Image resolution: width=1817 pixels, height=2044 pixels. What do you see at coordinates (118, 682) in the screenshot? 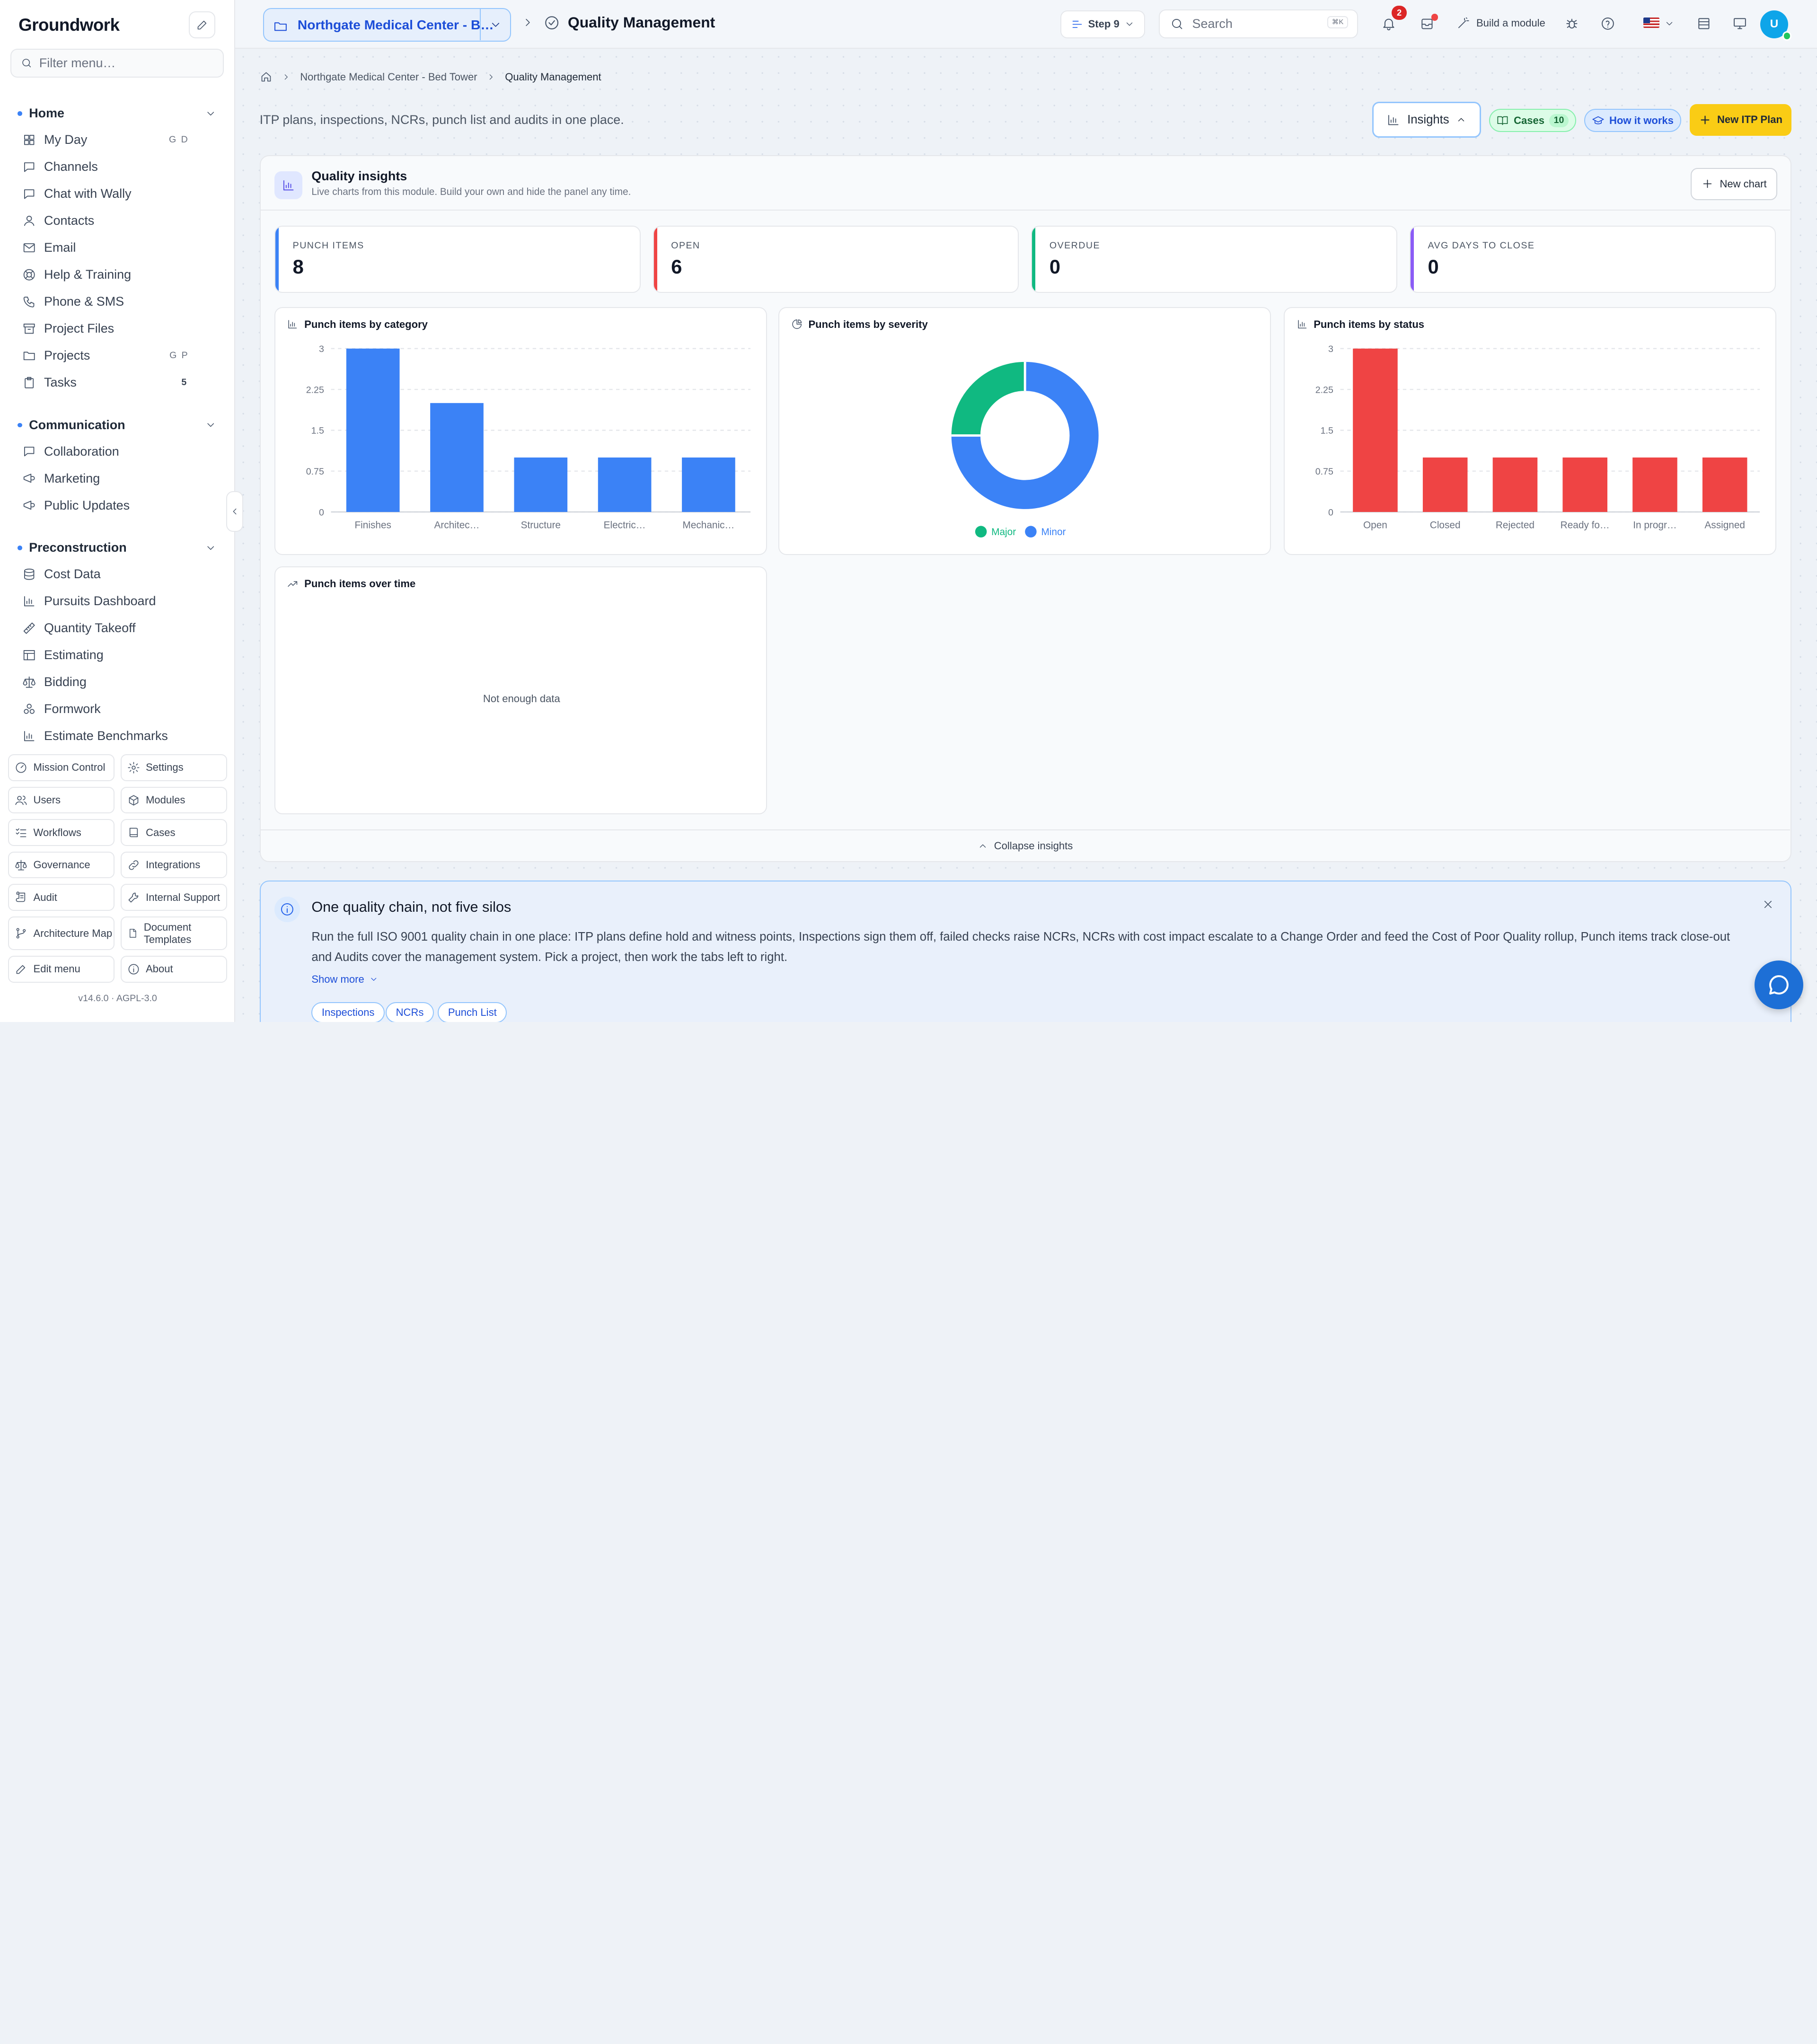
I see `sidebar-item-bidding: Bidding` at bounding box center [118, 682].